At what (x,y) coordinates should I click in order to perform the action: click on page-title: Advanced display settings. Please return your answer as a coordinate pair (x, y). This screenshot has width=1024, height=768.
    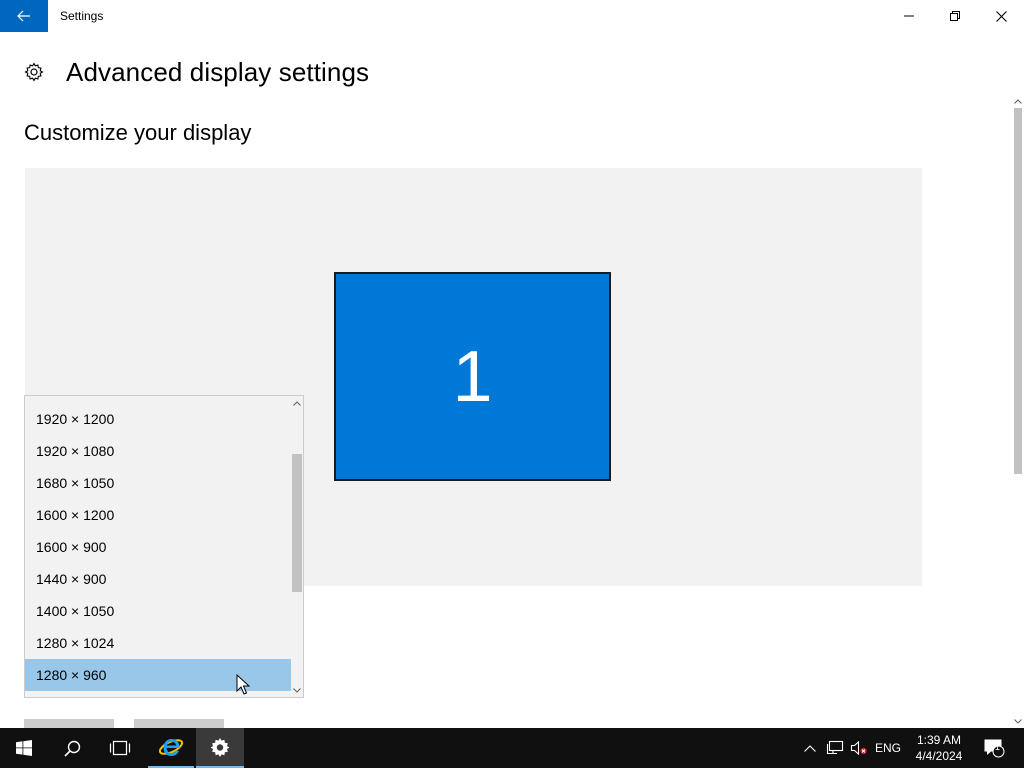
    Looking at the image, I should click on (218, 71).